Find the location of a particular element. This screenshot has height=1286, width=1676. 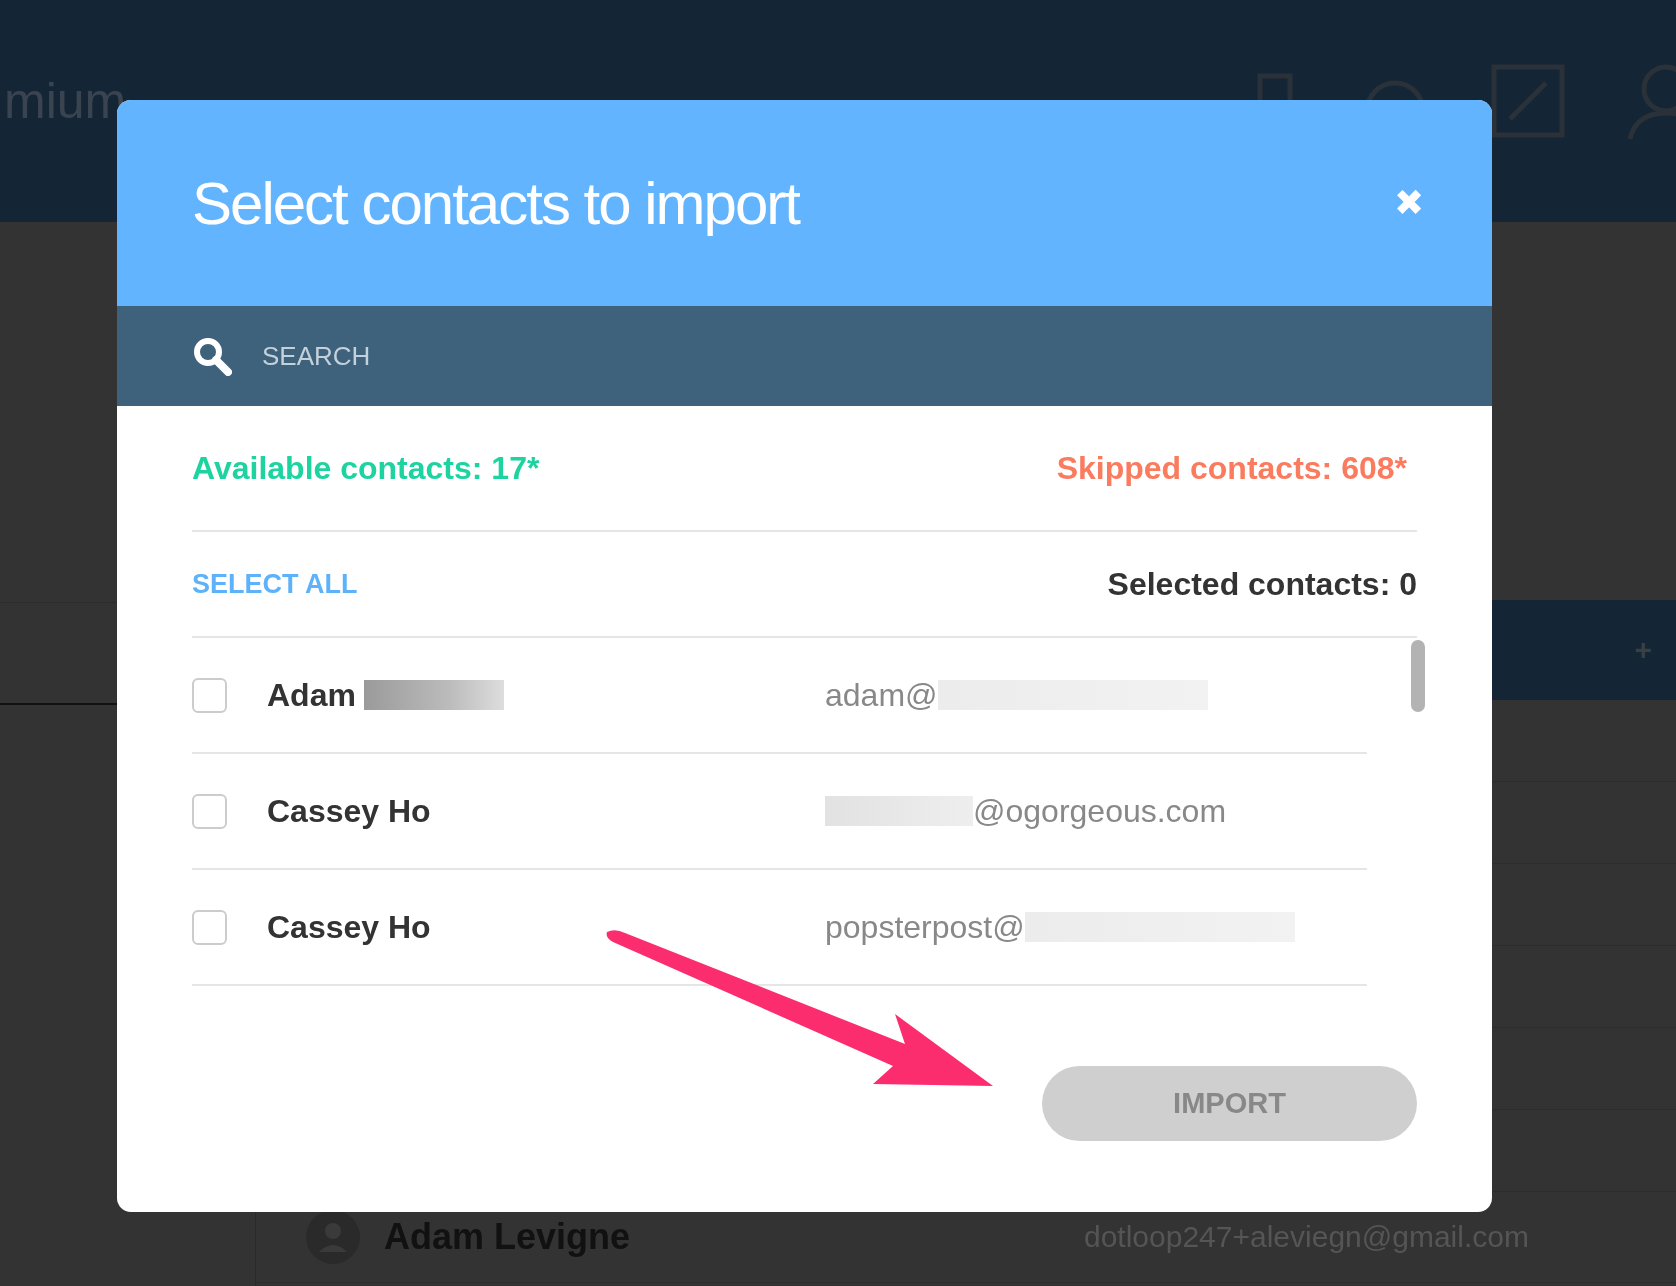

contact-email: adam@ is located at coordinates (881, 695).